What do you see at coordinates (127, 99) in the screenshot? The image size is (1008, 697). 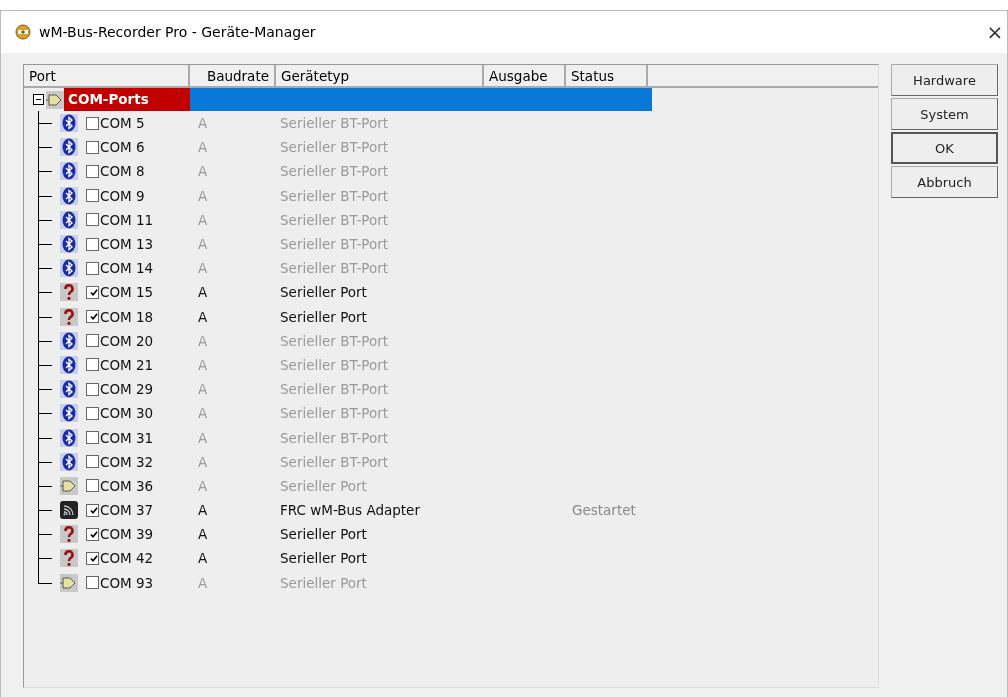 I see `tree-root-item: COM-Ports` at bounding box center [127, 99].